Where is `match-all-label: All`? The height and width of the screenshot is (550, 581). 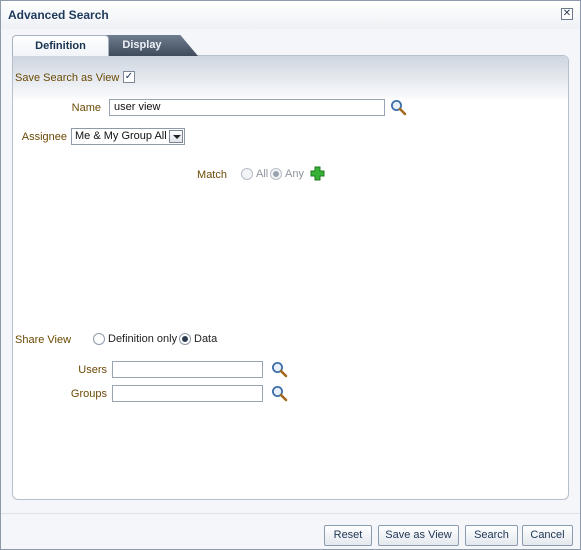 match-all-label: All is located at coordinates (262, 174).